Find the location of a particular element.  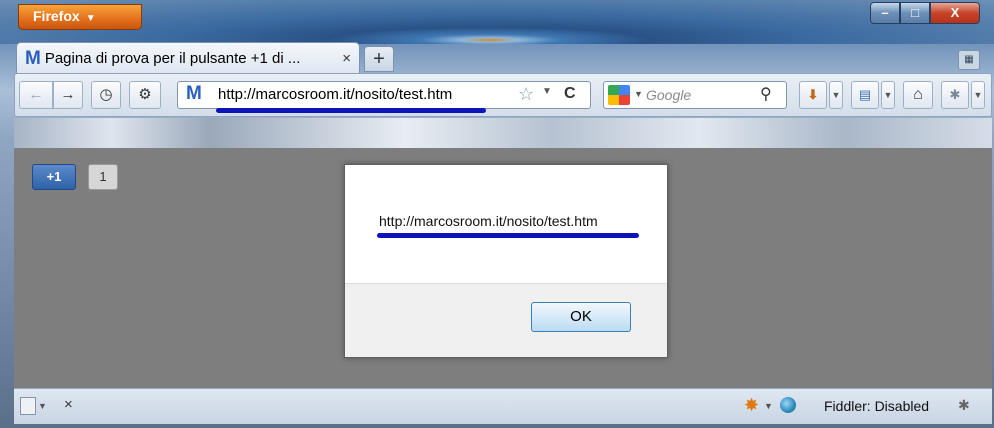

url-favicon-icon: M is located at coordinates (194, 93).